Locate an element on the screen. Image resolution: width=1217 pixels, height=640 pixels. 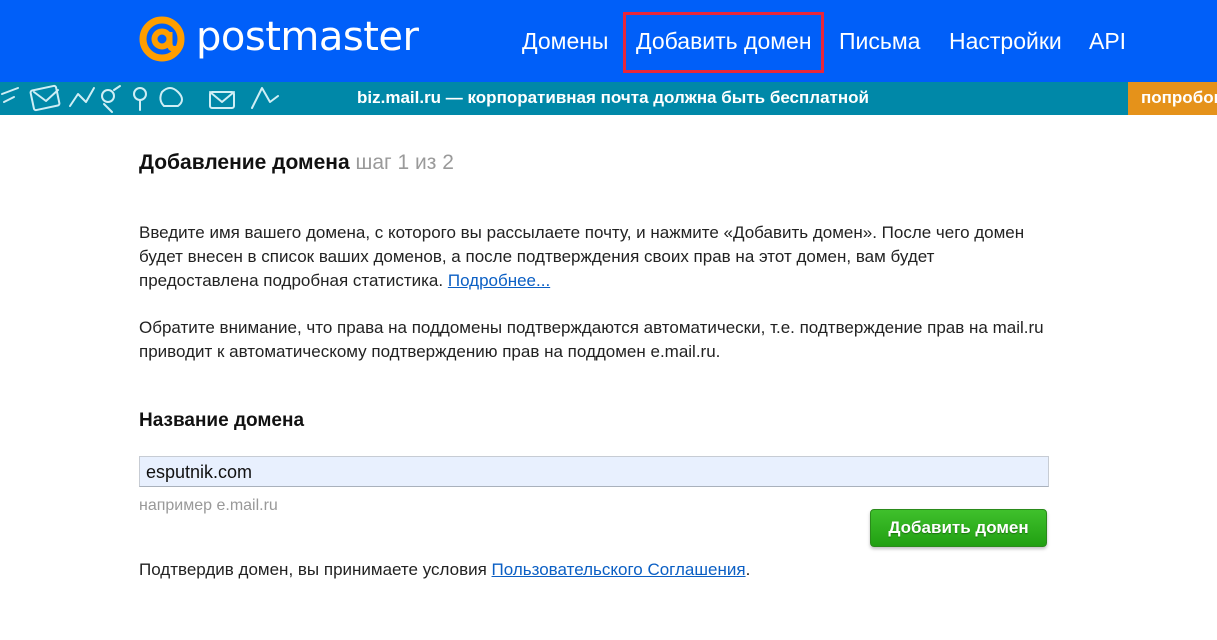
page-title: Добавление домена шаг 1 из 2 is located at coordinates (296, 163).